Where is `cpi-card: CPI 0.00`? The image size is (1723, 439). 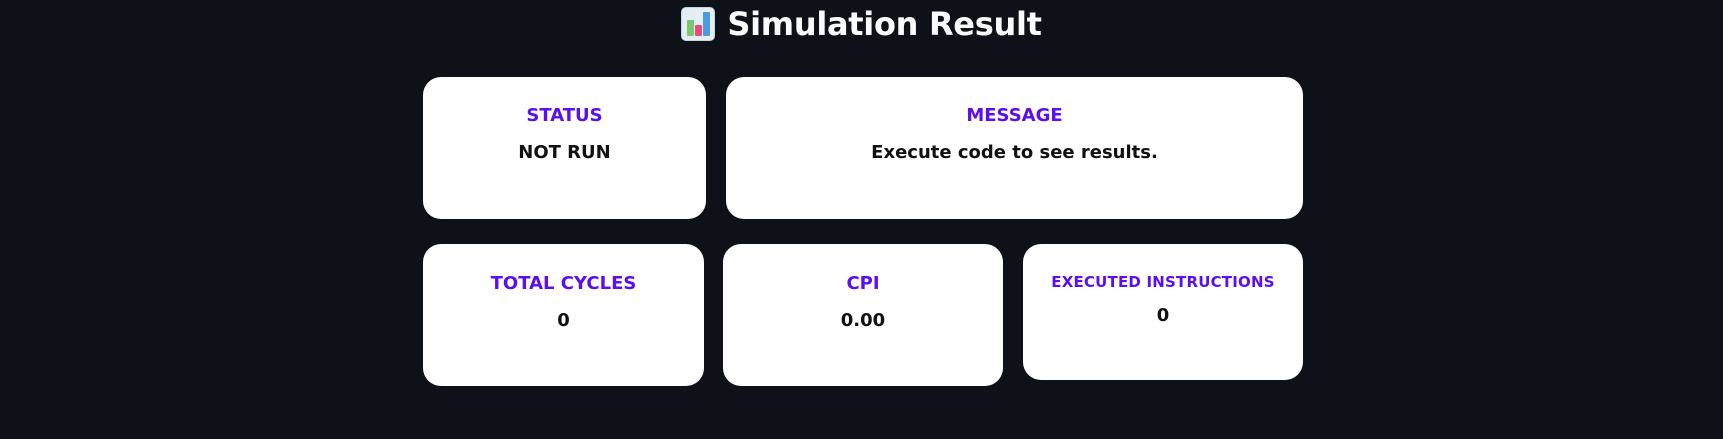 cpi-card: CPI 0.00 is located at coordinates (863, 315).